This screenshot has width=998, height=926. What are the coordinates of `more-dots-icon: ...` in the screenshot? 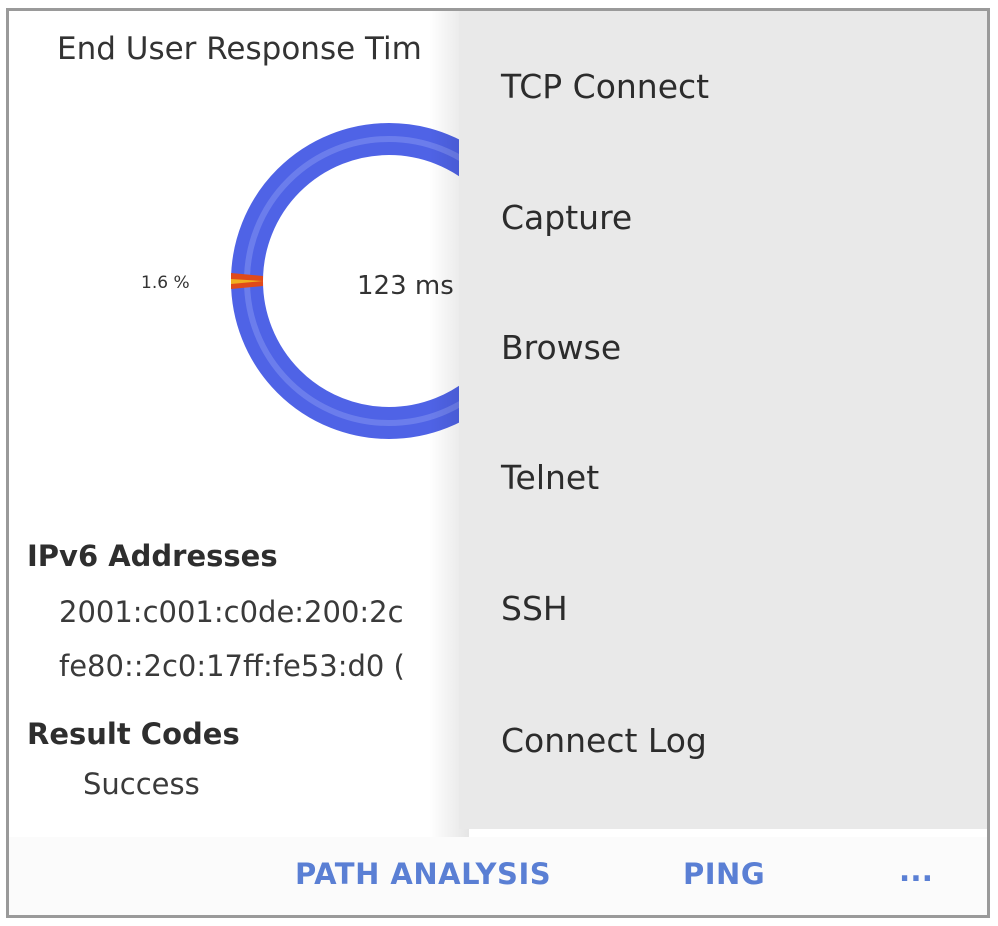 It's located at (916, 871).